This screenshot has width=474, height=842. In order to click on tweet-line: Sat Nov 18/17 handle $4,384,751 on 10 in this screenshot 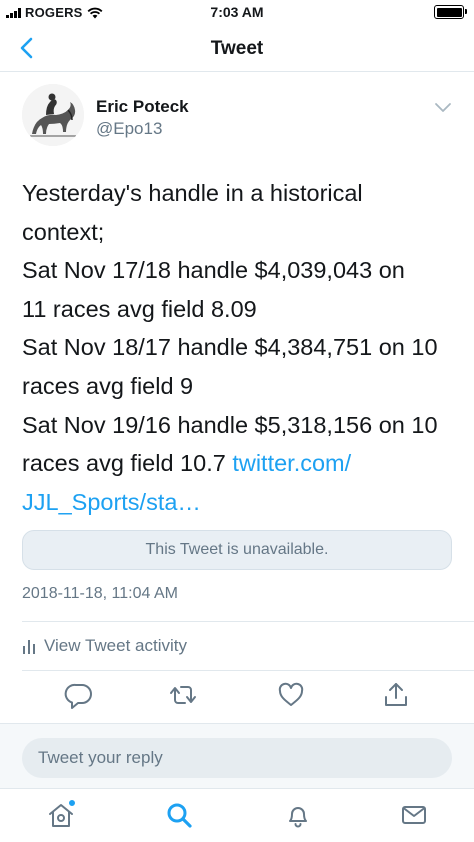, I will do `click(230, 347)`.